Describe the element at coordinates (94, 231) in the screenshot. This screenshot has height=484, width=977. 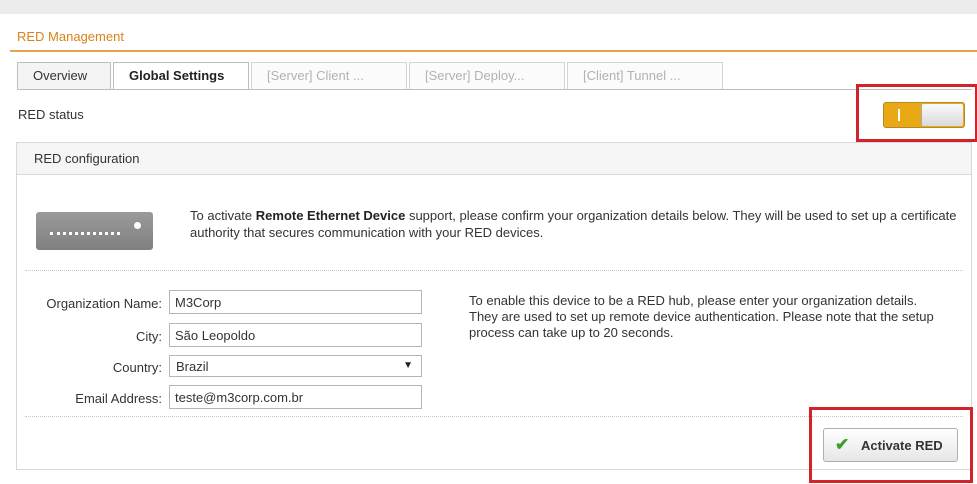
I see `red-device-icon` at that location.